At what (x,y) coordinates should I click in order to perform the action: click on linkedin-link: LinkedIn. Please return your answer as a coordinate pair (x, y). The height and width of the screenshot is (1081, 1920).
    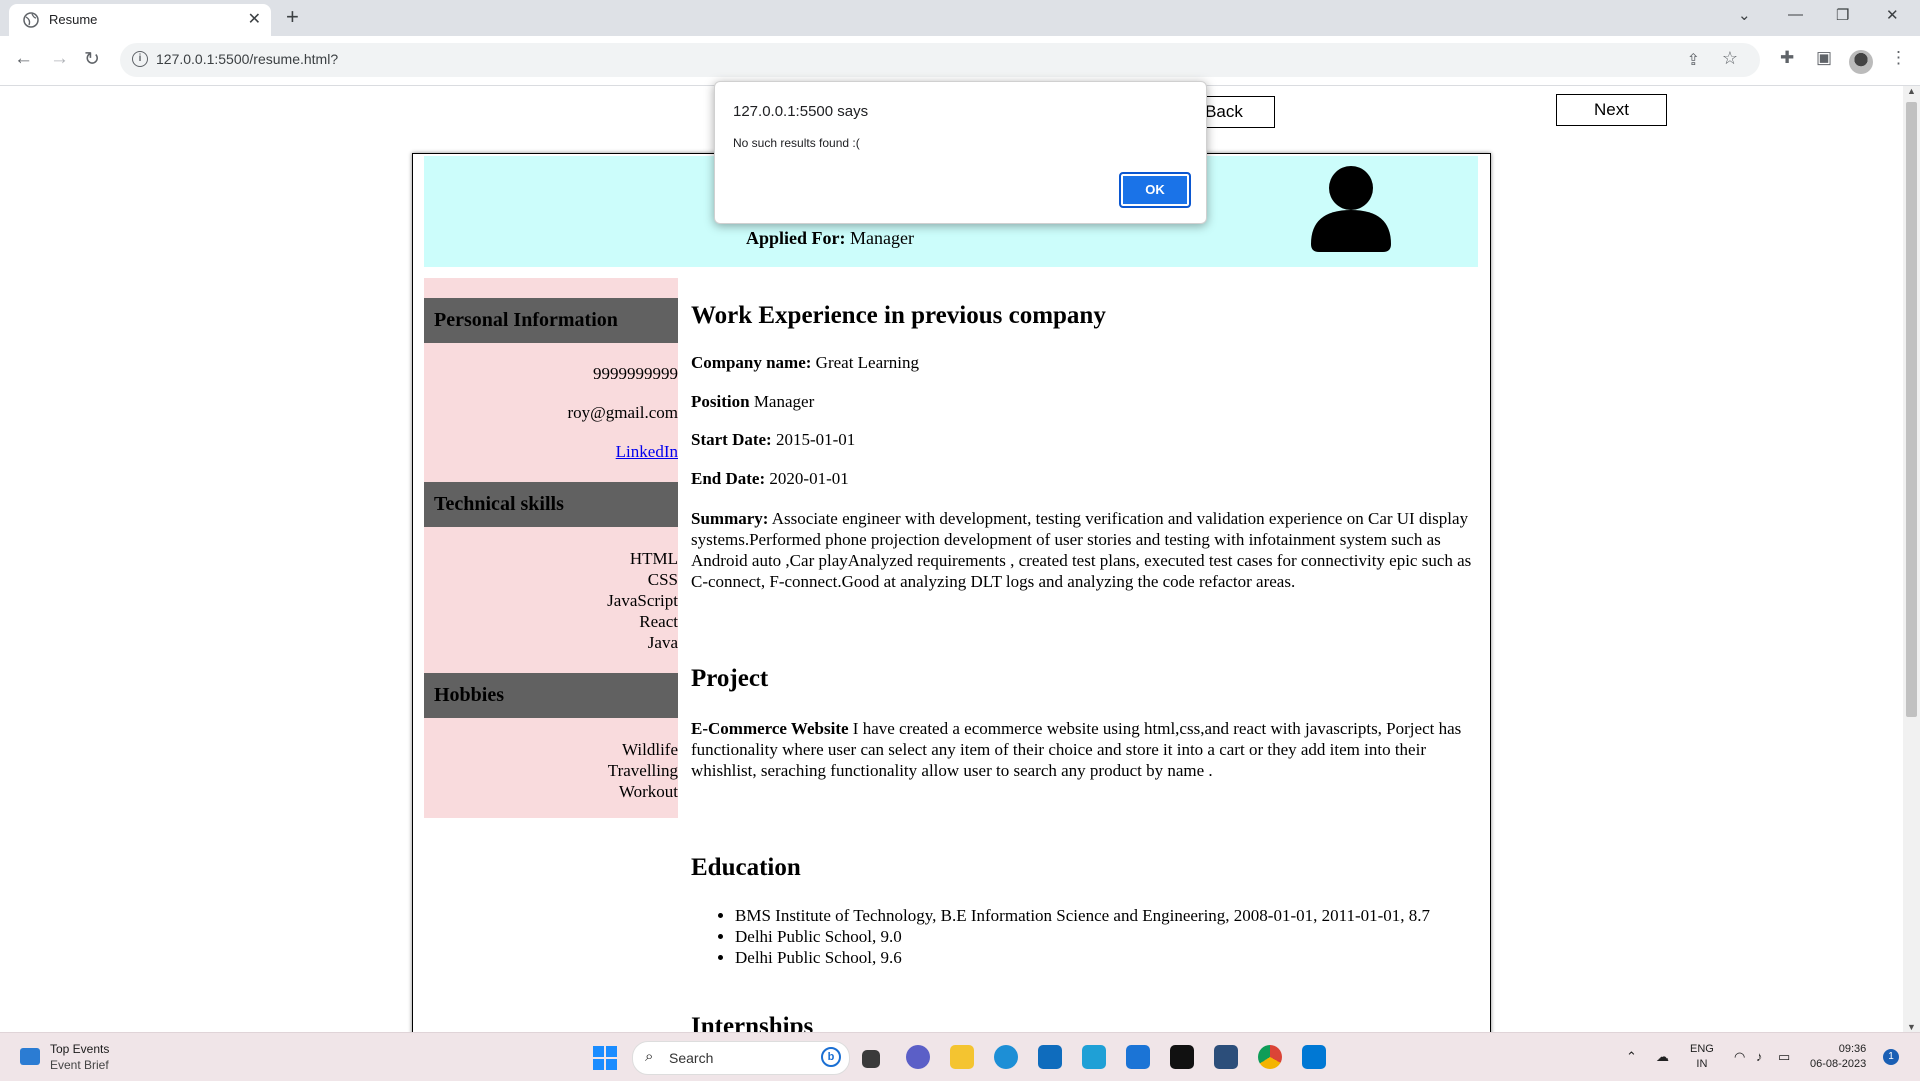
    Looking at the image, I should click on (647, 451).